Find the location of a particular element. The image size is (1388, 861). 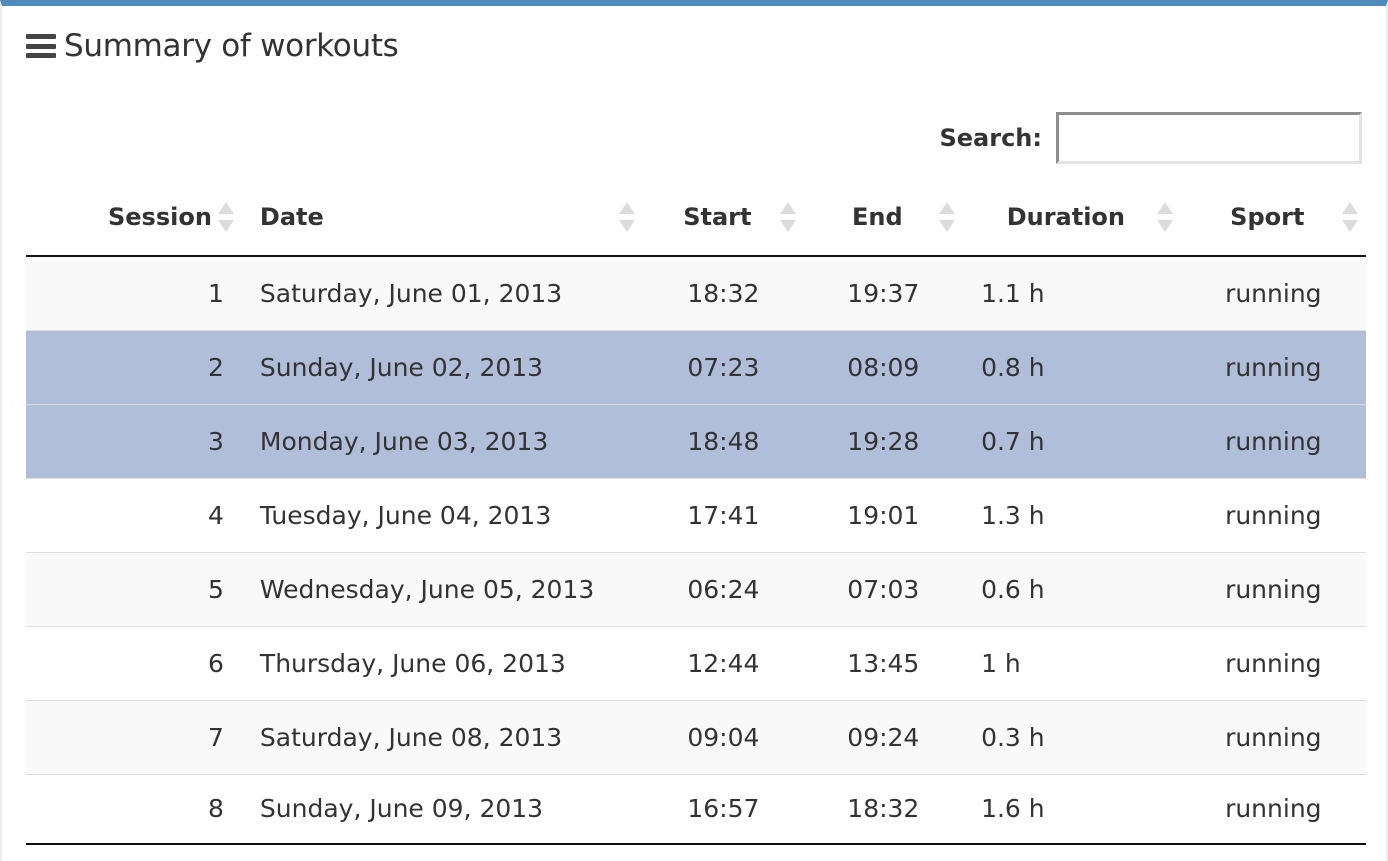

header-row: Session Date Start End Duration Sport is located at coordinates (696, 217).